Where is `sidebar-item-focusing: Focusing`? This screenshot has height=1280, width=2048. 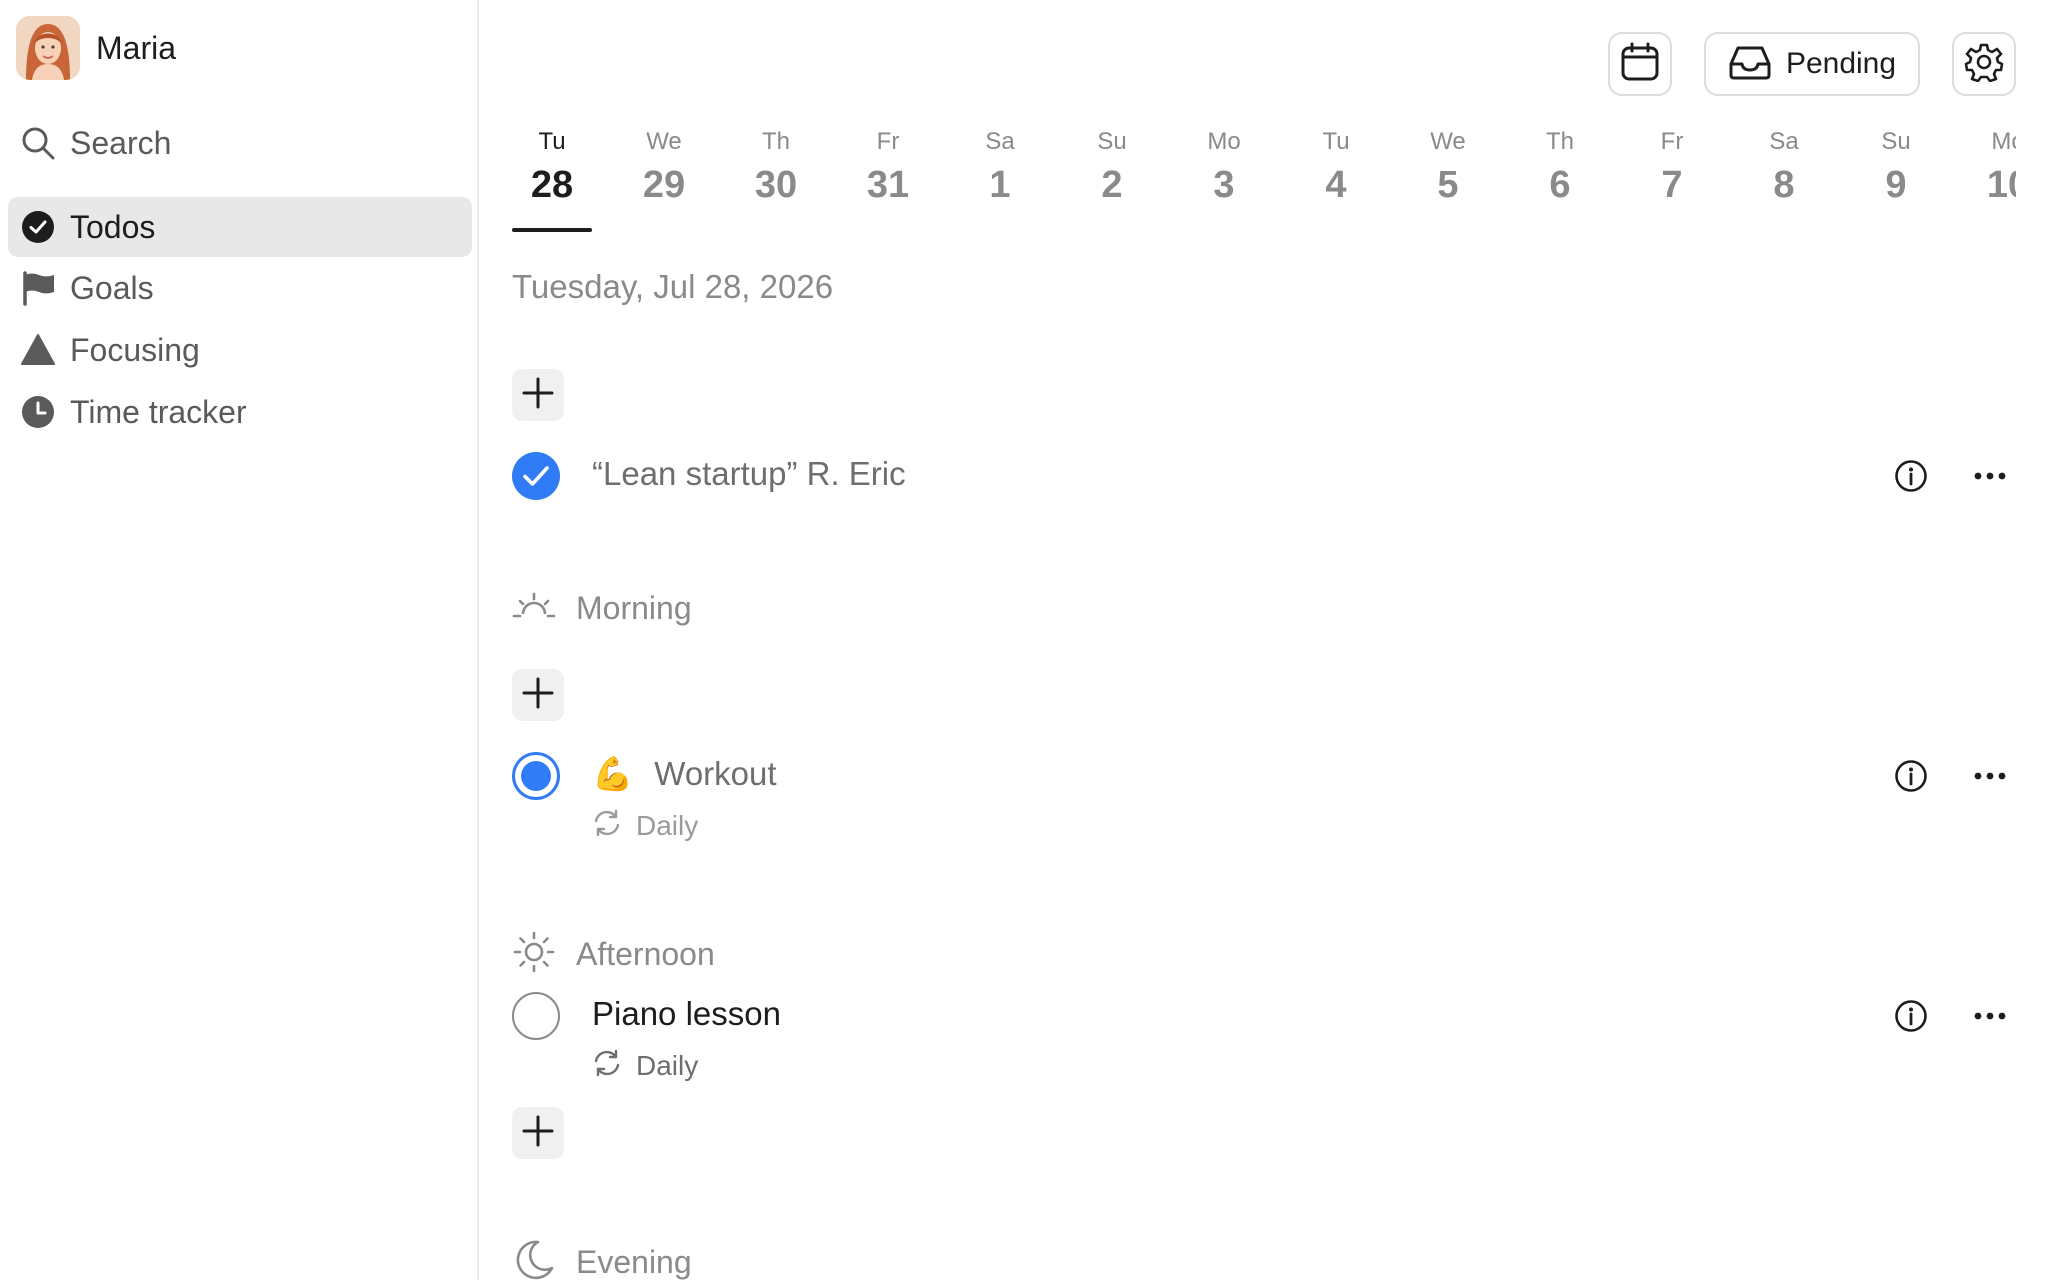
sidebar-item-focusing: Focusing is located at coordinates (240, 350).